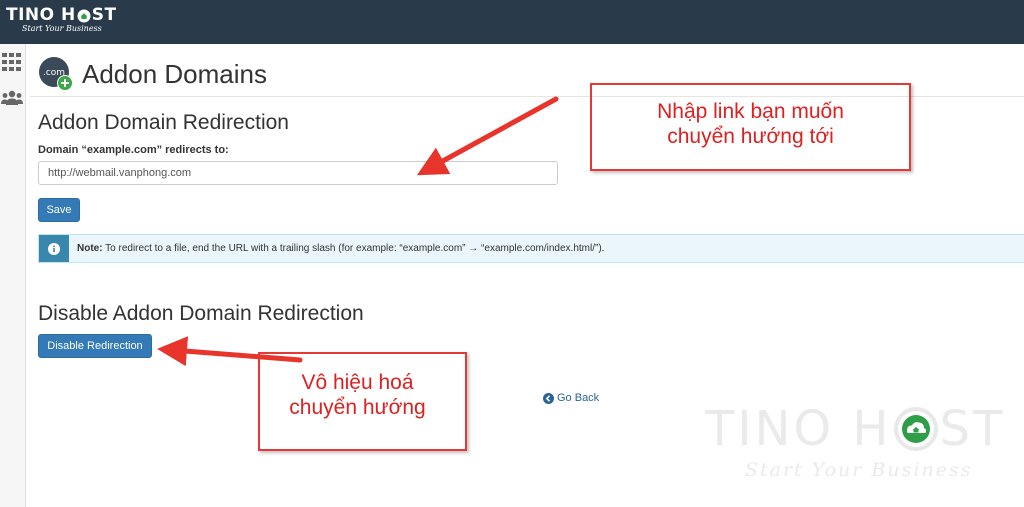  I want to click on brand-watermark: TINO H ST Start Your Business, so click(855, 442).